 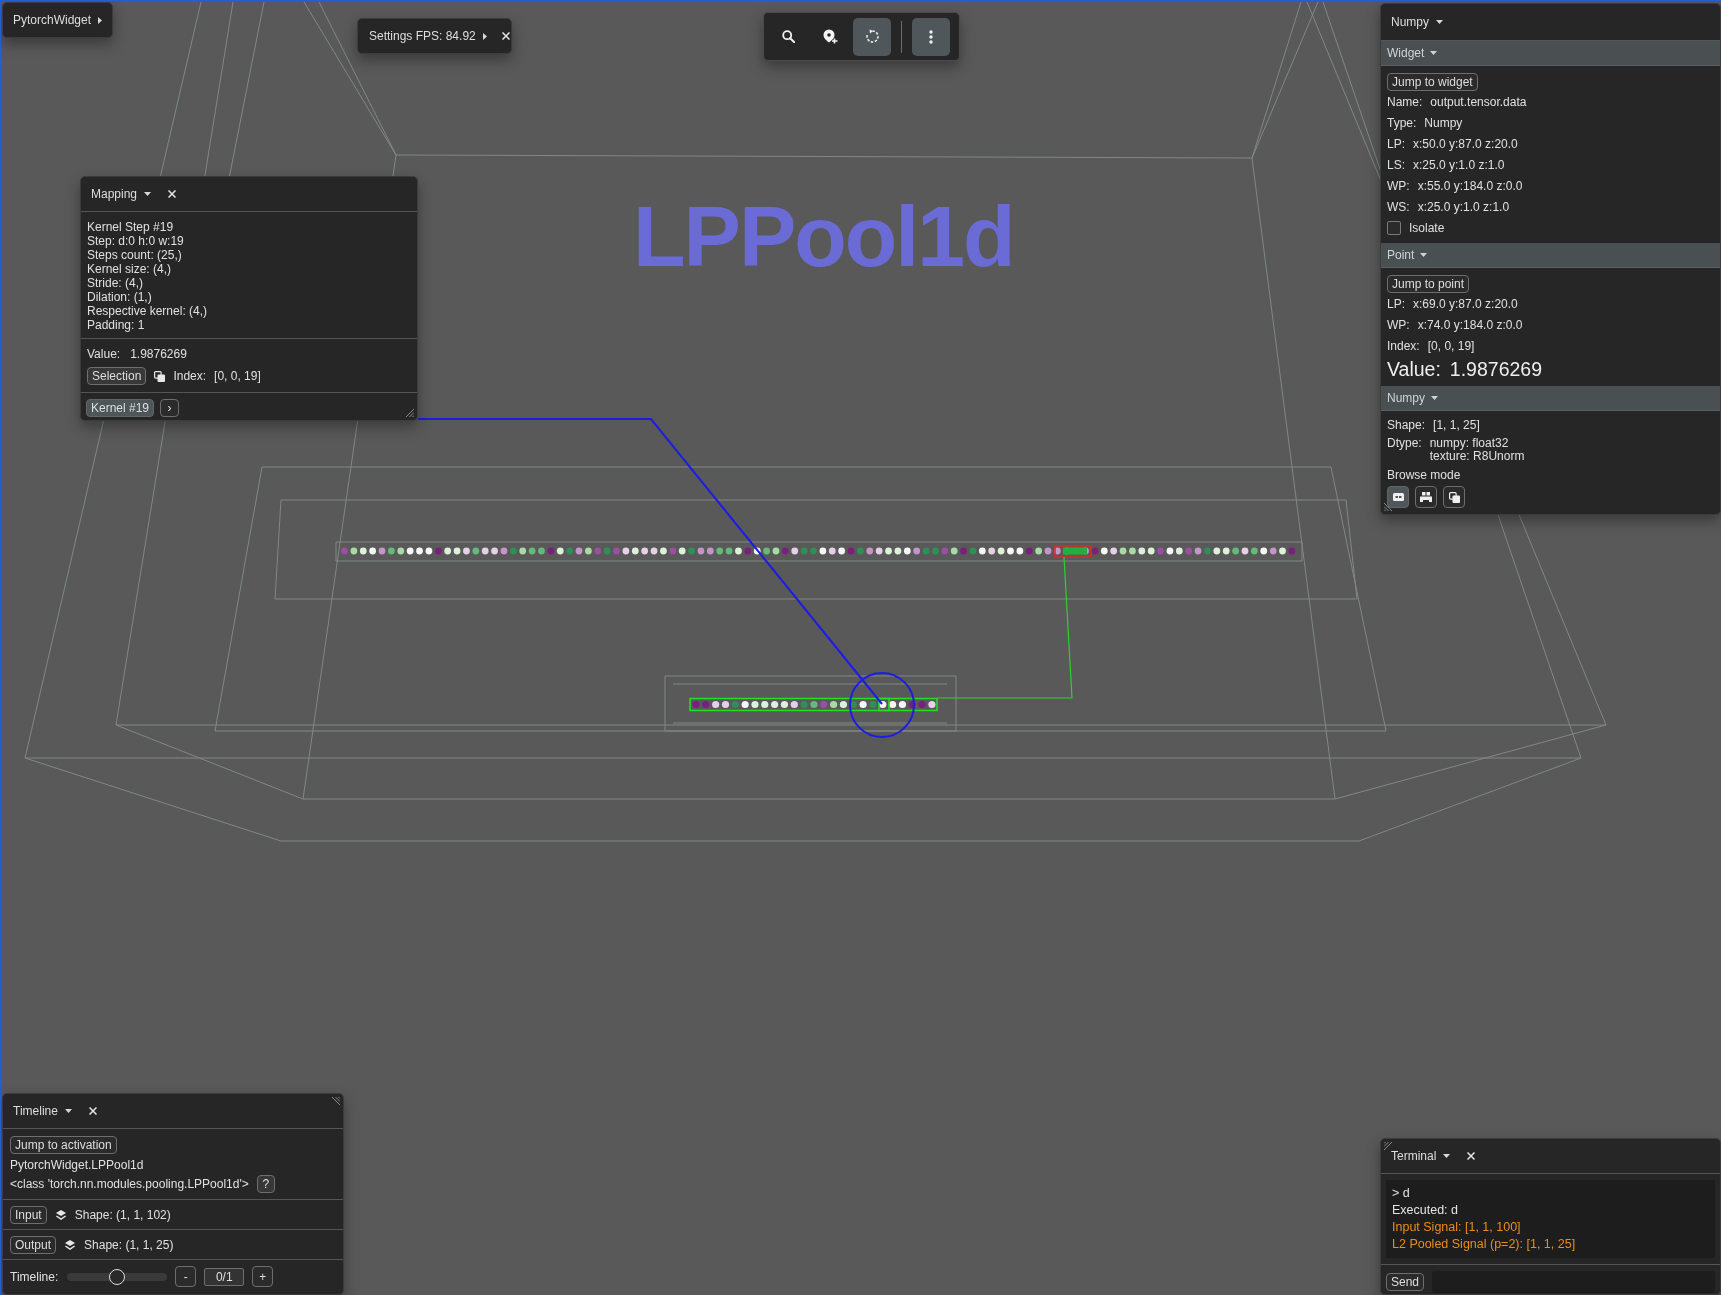 I want to click on section-header: Numpy, so click(x=1550, y=398).